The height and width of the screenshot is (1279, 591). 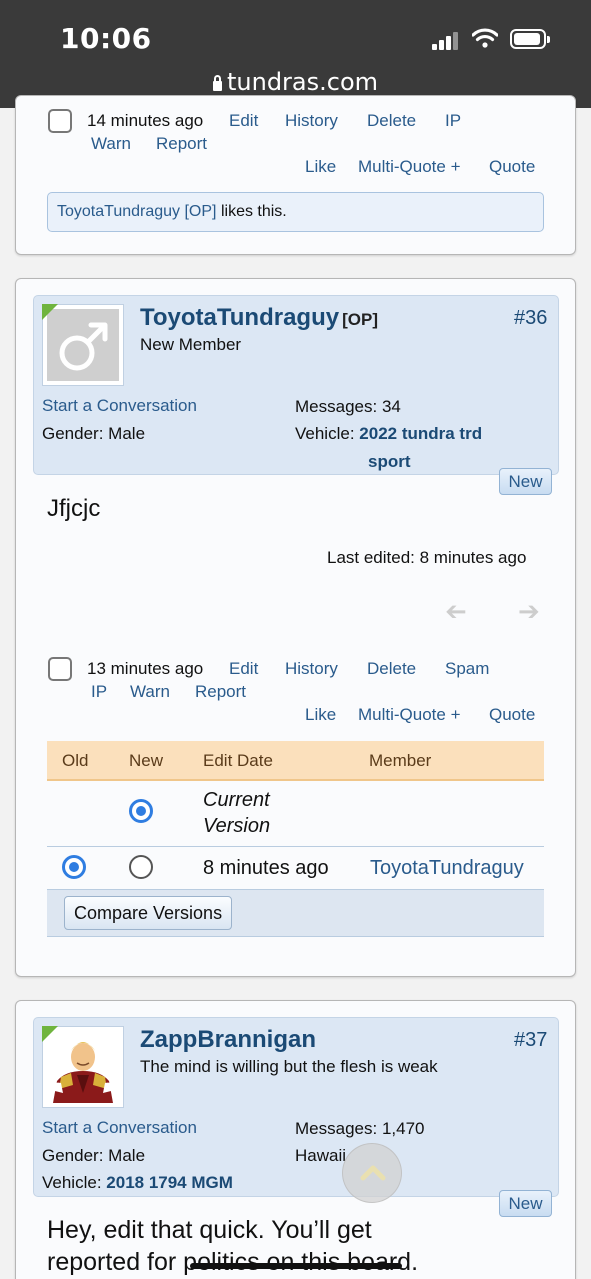 I want to click on scroll-to-top-button, so click(x=372, y=1173).